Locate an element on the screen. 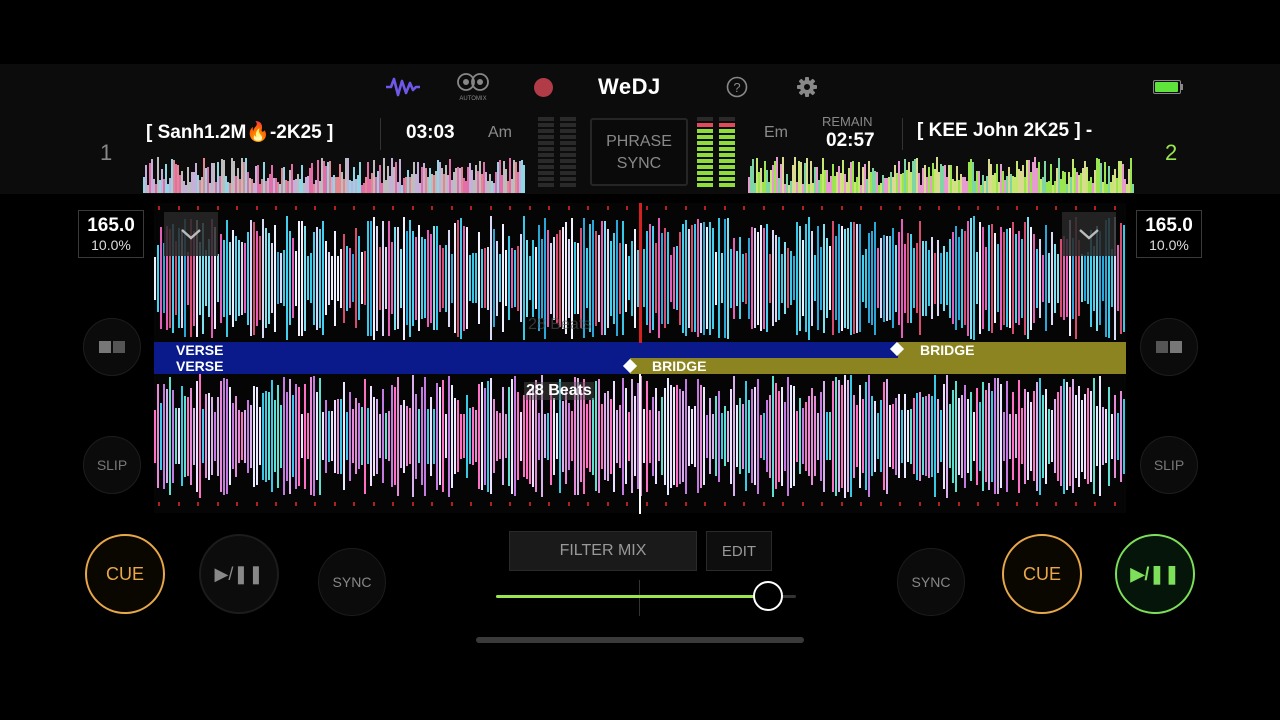 This screenshot has height=720, width=1280. deck2-title: [ KEE John 2K25 ] - is located at coordinates (1023, 131).